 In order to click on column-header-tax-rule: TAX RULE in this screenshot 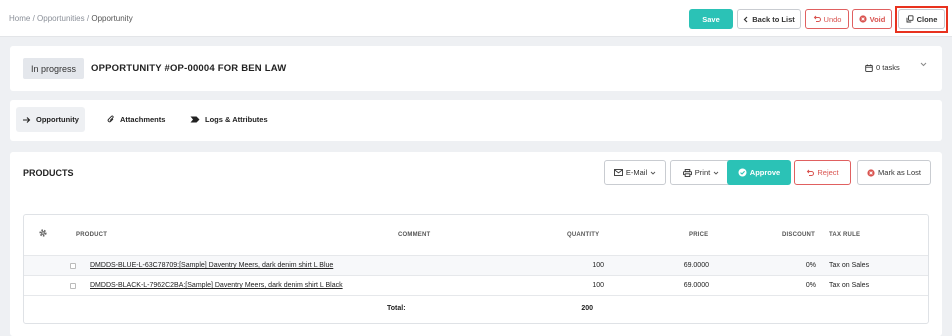, I will do `click(845, 235)`.